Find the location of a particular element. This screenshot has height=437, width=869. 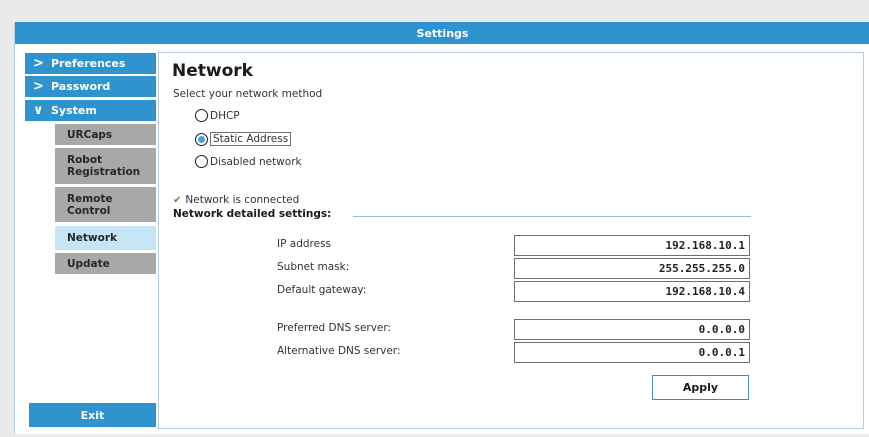

exit-button: Exit is located at coordinates (92, 415).